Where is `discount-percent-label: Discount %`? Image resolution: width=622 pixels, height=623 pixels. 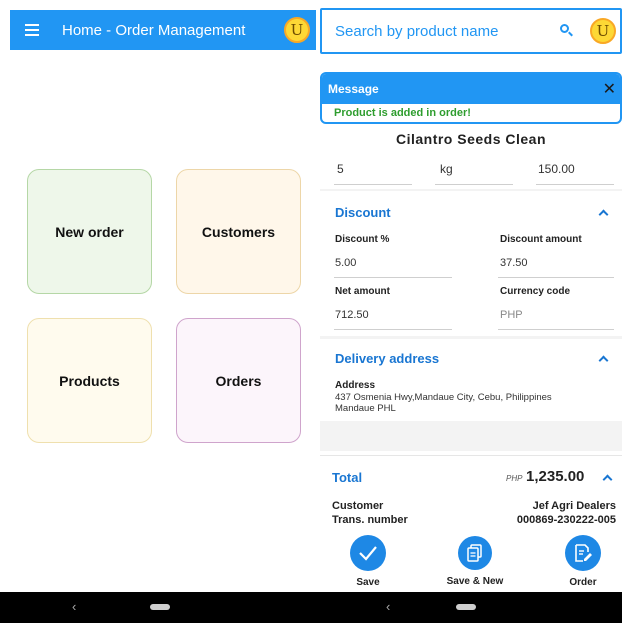
discount-percent-label: Discount % is located at coordinates (362, 239).